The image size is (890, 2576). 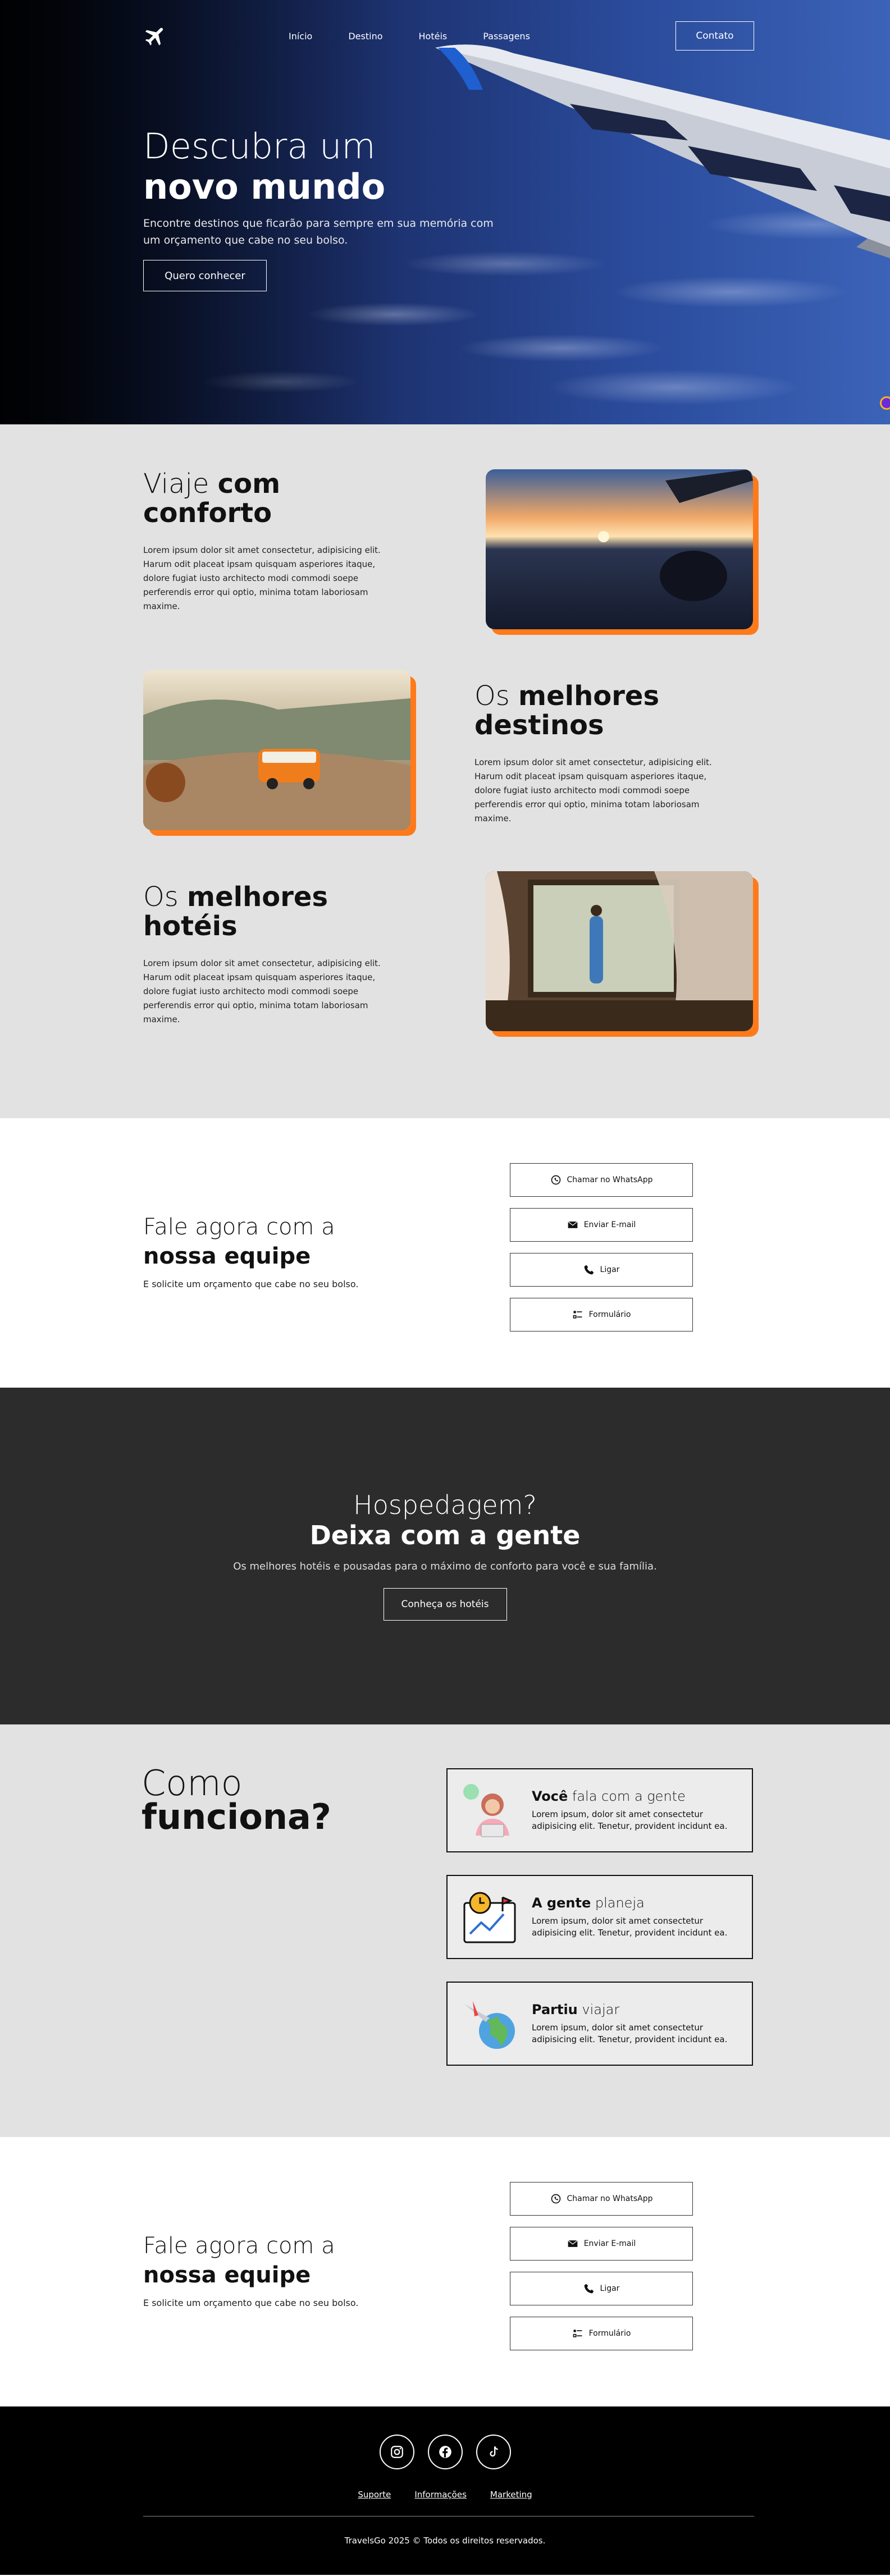 What do you see at coordinates (264, 186) in the screenshot?
I see `hero-title-bold: novo mundo` at bounding box center [264, 186].